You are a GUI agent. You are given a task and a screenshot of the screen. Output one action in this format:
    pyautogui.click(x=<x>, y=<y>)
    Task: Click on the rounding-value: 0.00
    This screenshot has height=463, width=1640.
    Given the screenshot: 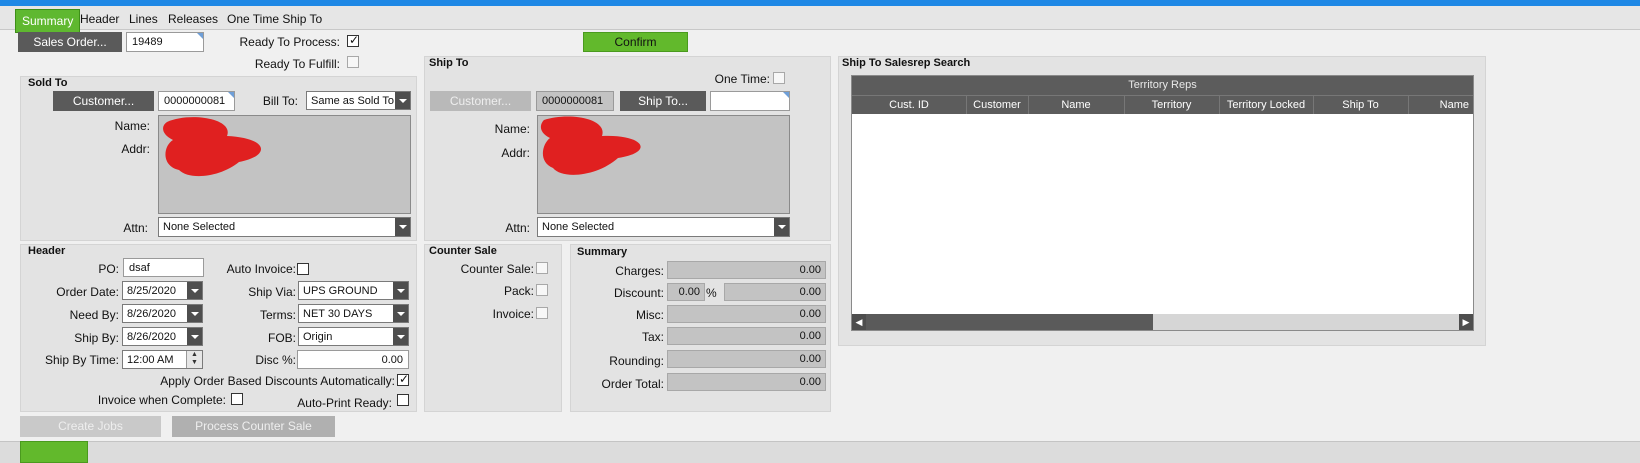 What is the action you would take?
    pyautogui.click(x=746, y=359)
    